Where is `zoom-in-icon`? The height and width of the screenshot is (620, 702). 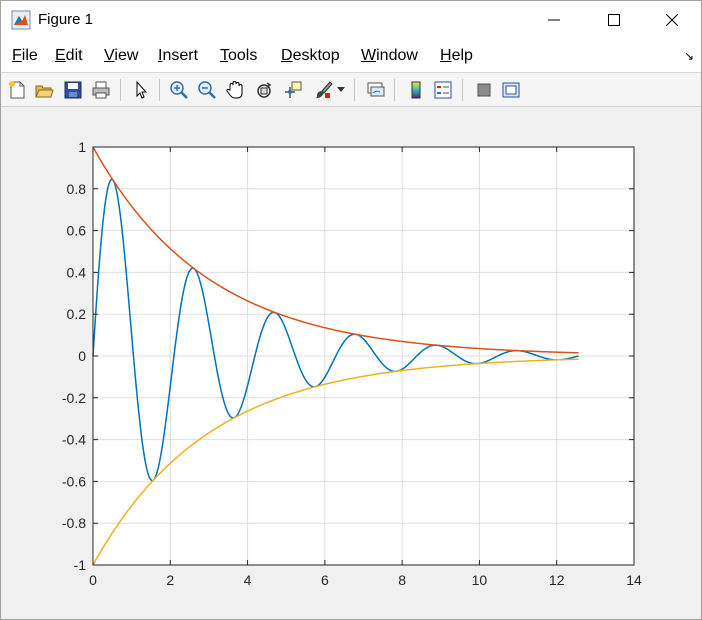 zoom-in-icon is located at coordinates (179, 90).